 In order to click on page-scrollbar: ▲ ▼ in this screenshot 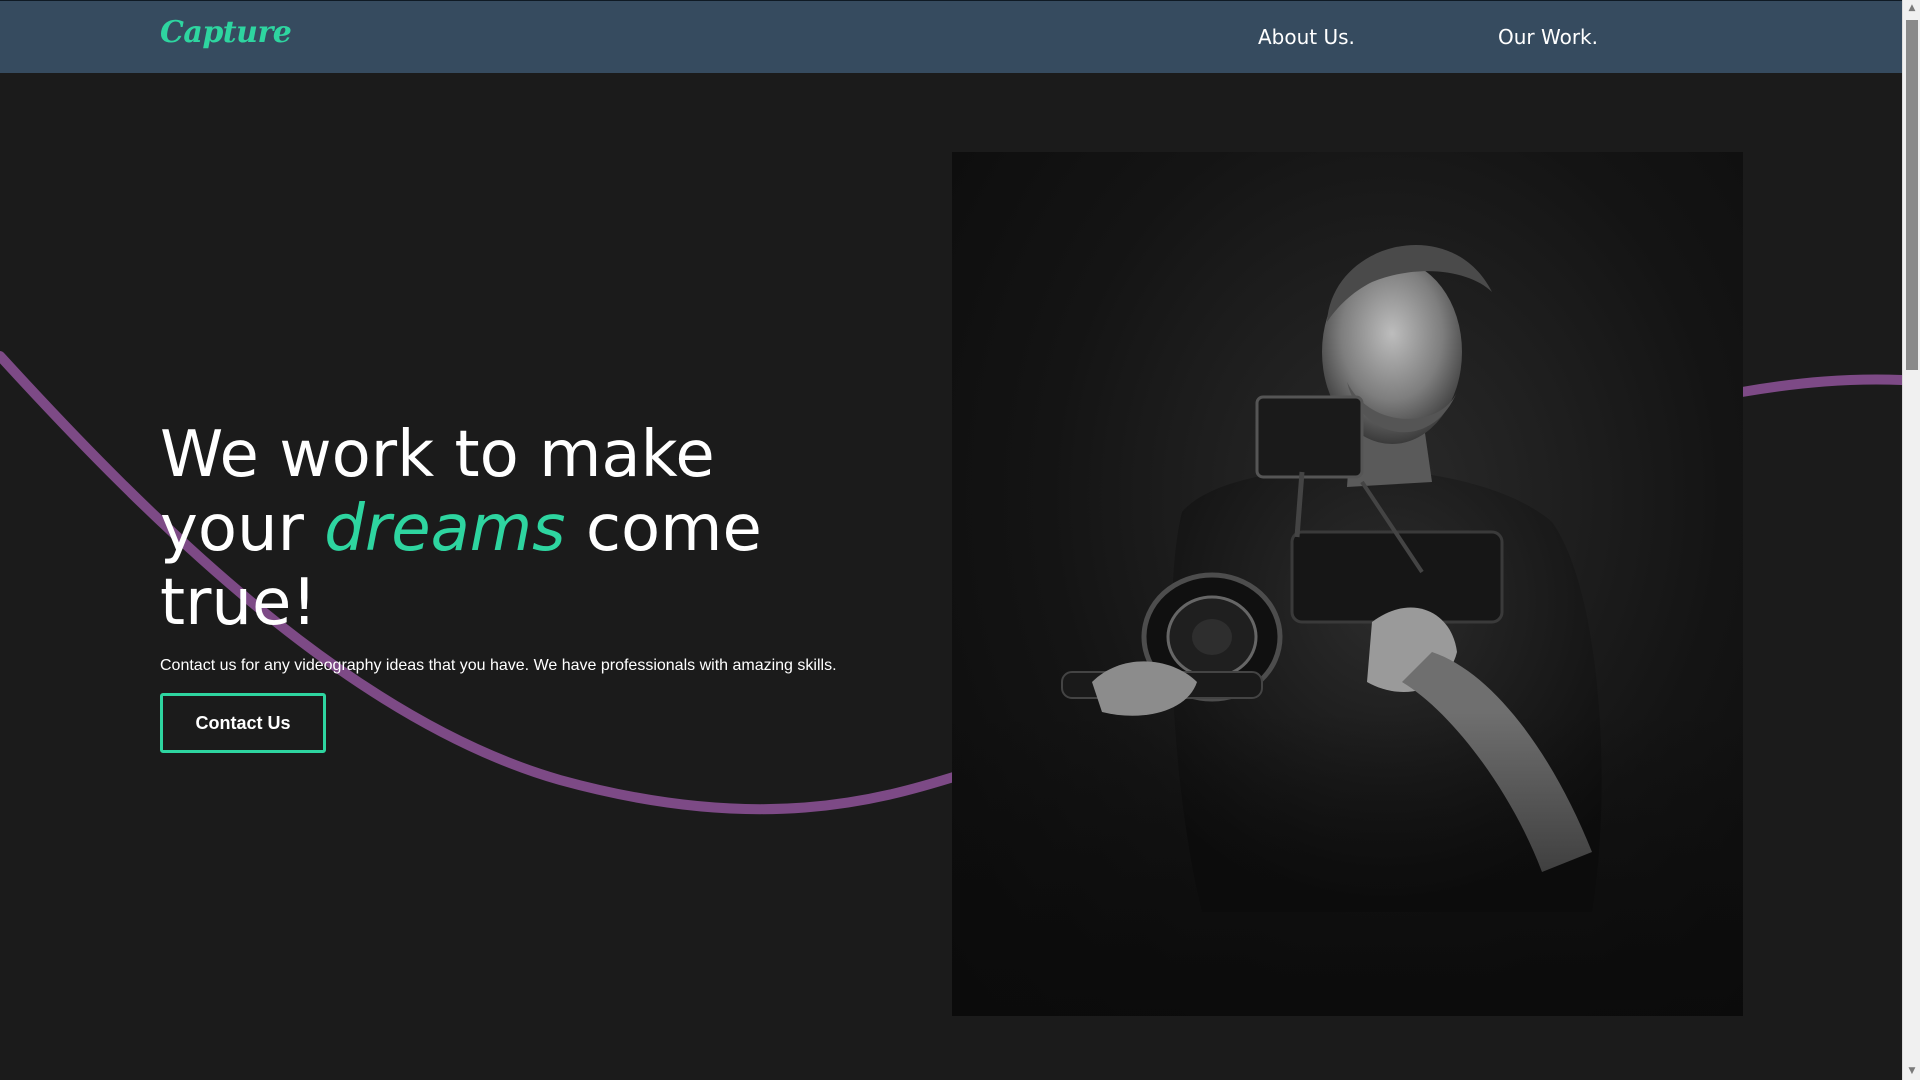, I will do `click(1911, 540)`.